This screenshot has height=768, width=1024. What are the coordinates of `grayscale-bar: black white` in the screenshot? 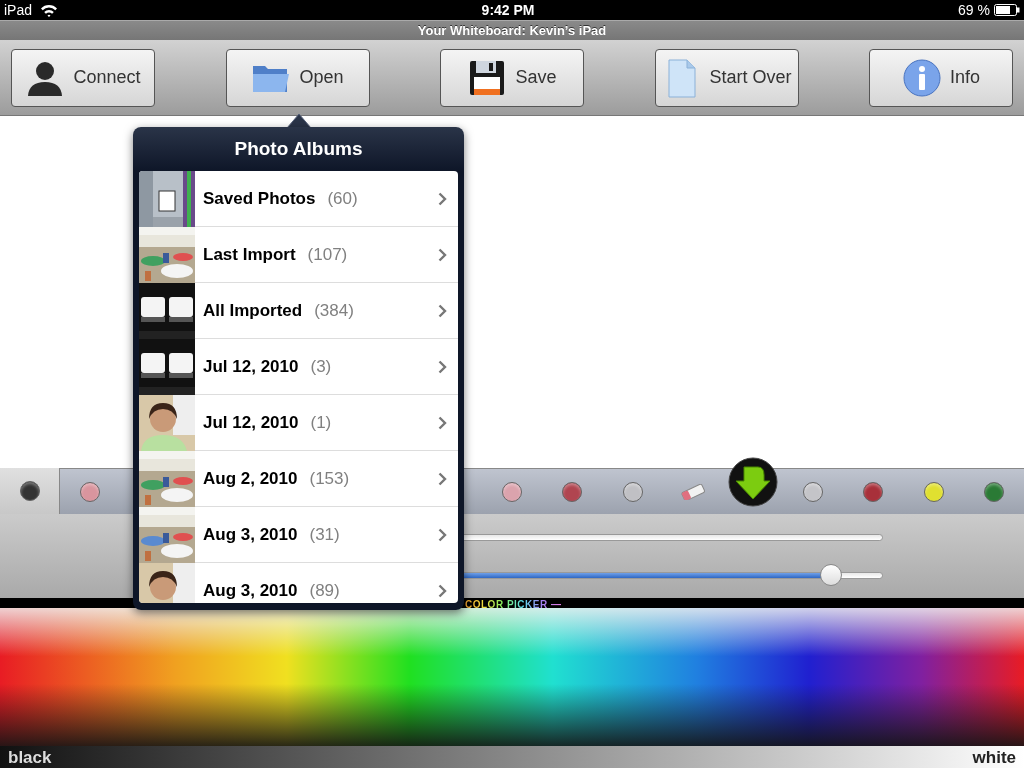 It's located at (512, 757).